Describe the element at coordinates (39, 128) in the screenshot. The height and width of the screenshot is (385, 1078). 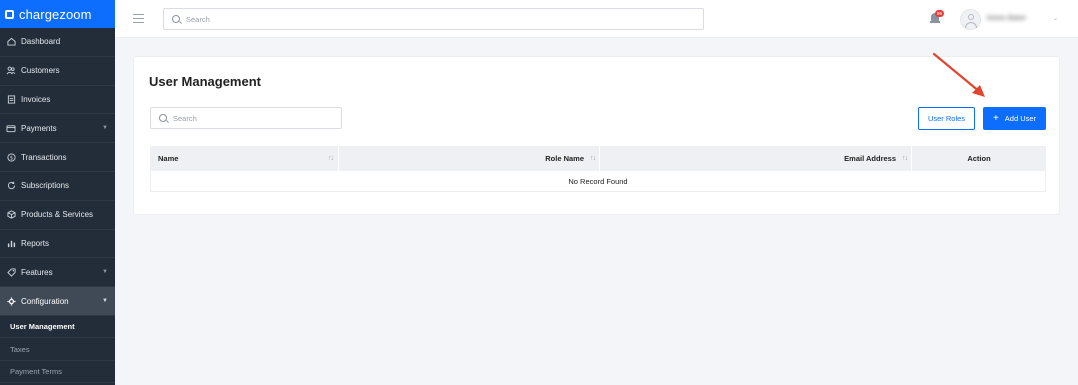
I see `sidebar-item-label: Payments` at that location.